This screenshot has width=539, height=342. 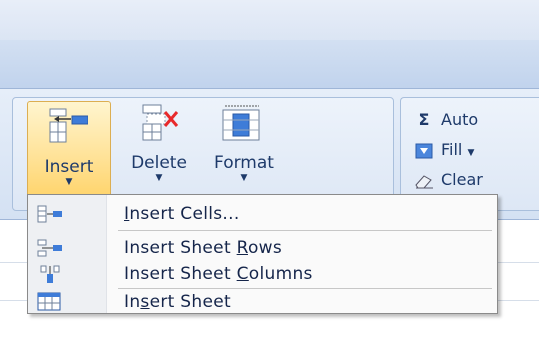 What do you see at coordinates (69, 150) in the screenshot?
I see `insert-button: Insert ▼` at bounding box center [69, 150].